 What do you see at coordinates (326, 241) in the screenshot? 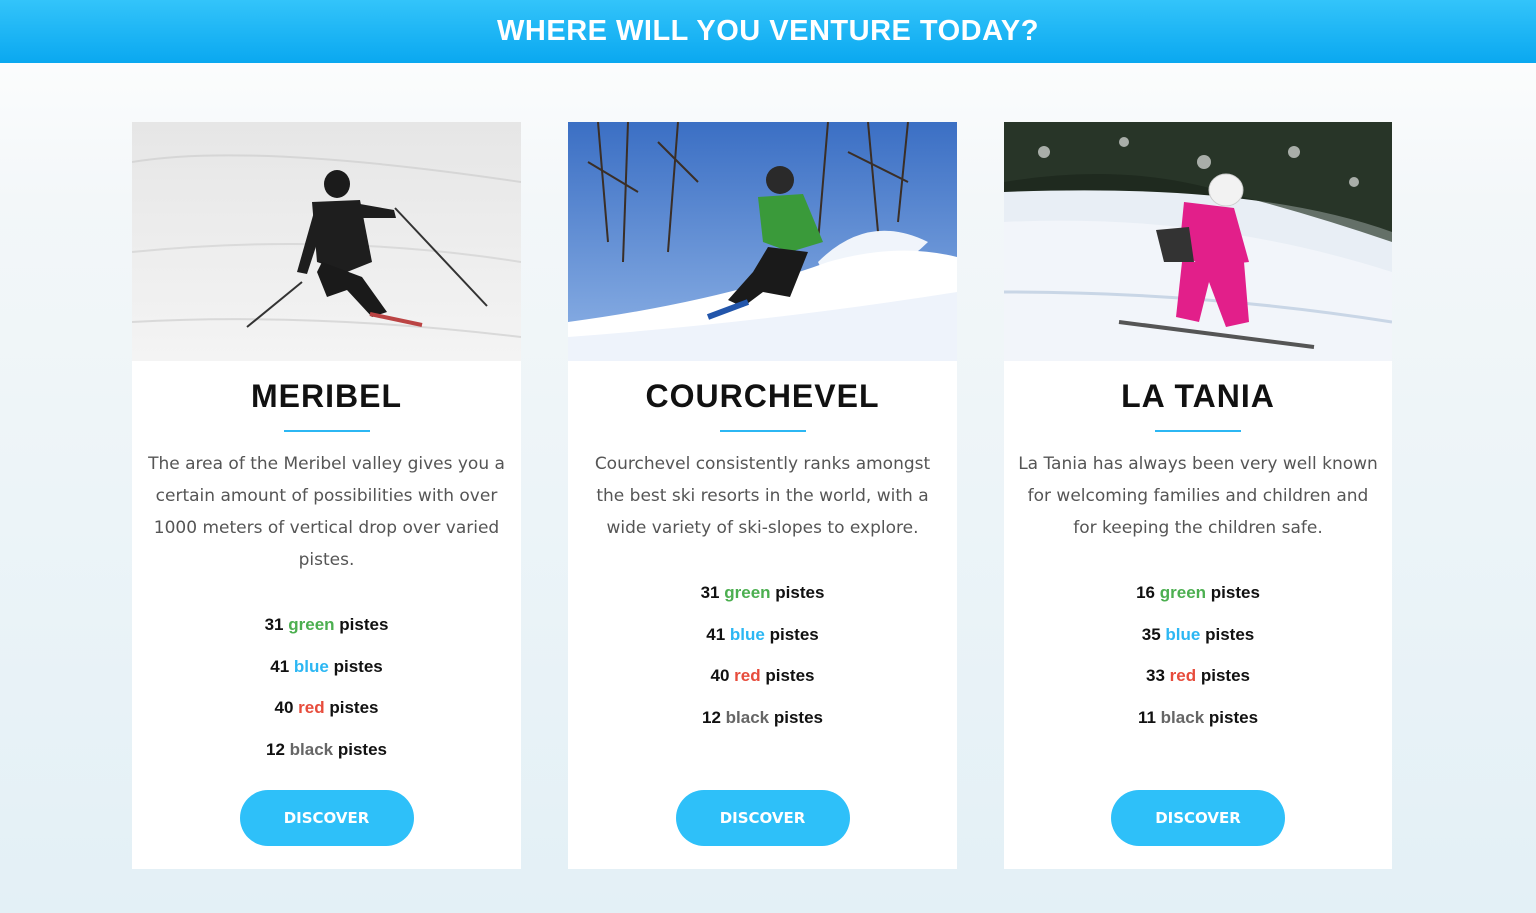
I see `resort-photo-meribel` at bounding box center [326, 241].